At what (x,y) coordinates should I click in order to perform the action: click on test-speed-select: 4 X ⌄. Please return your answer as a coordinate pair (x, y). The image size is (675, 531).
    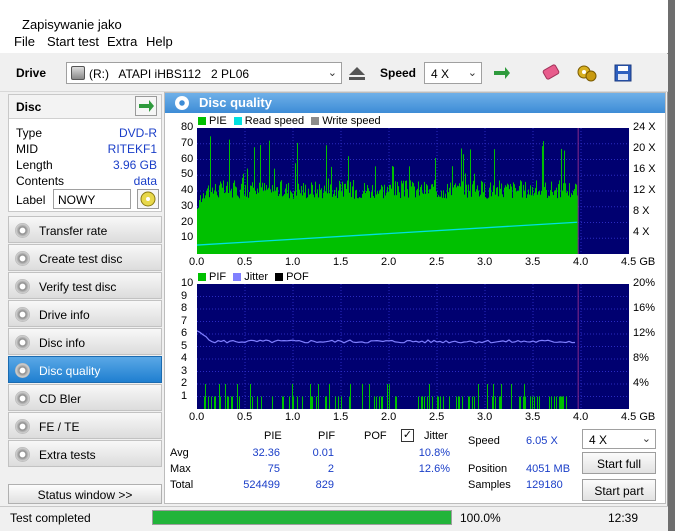
    Looking at the image, I should click on (619, 439).